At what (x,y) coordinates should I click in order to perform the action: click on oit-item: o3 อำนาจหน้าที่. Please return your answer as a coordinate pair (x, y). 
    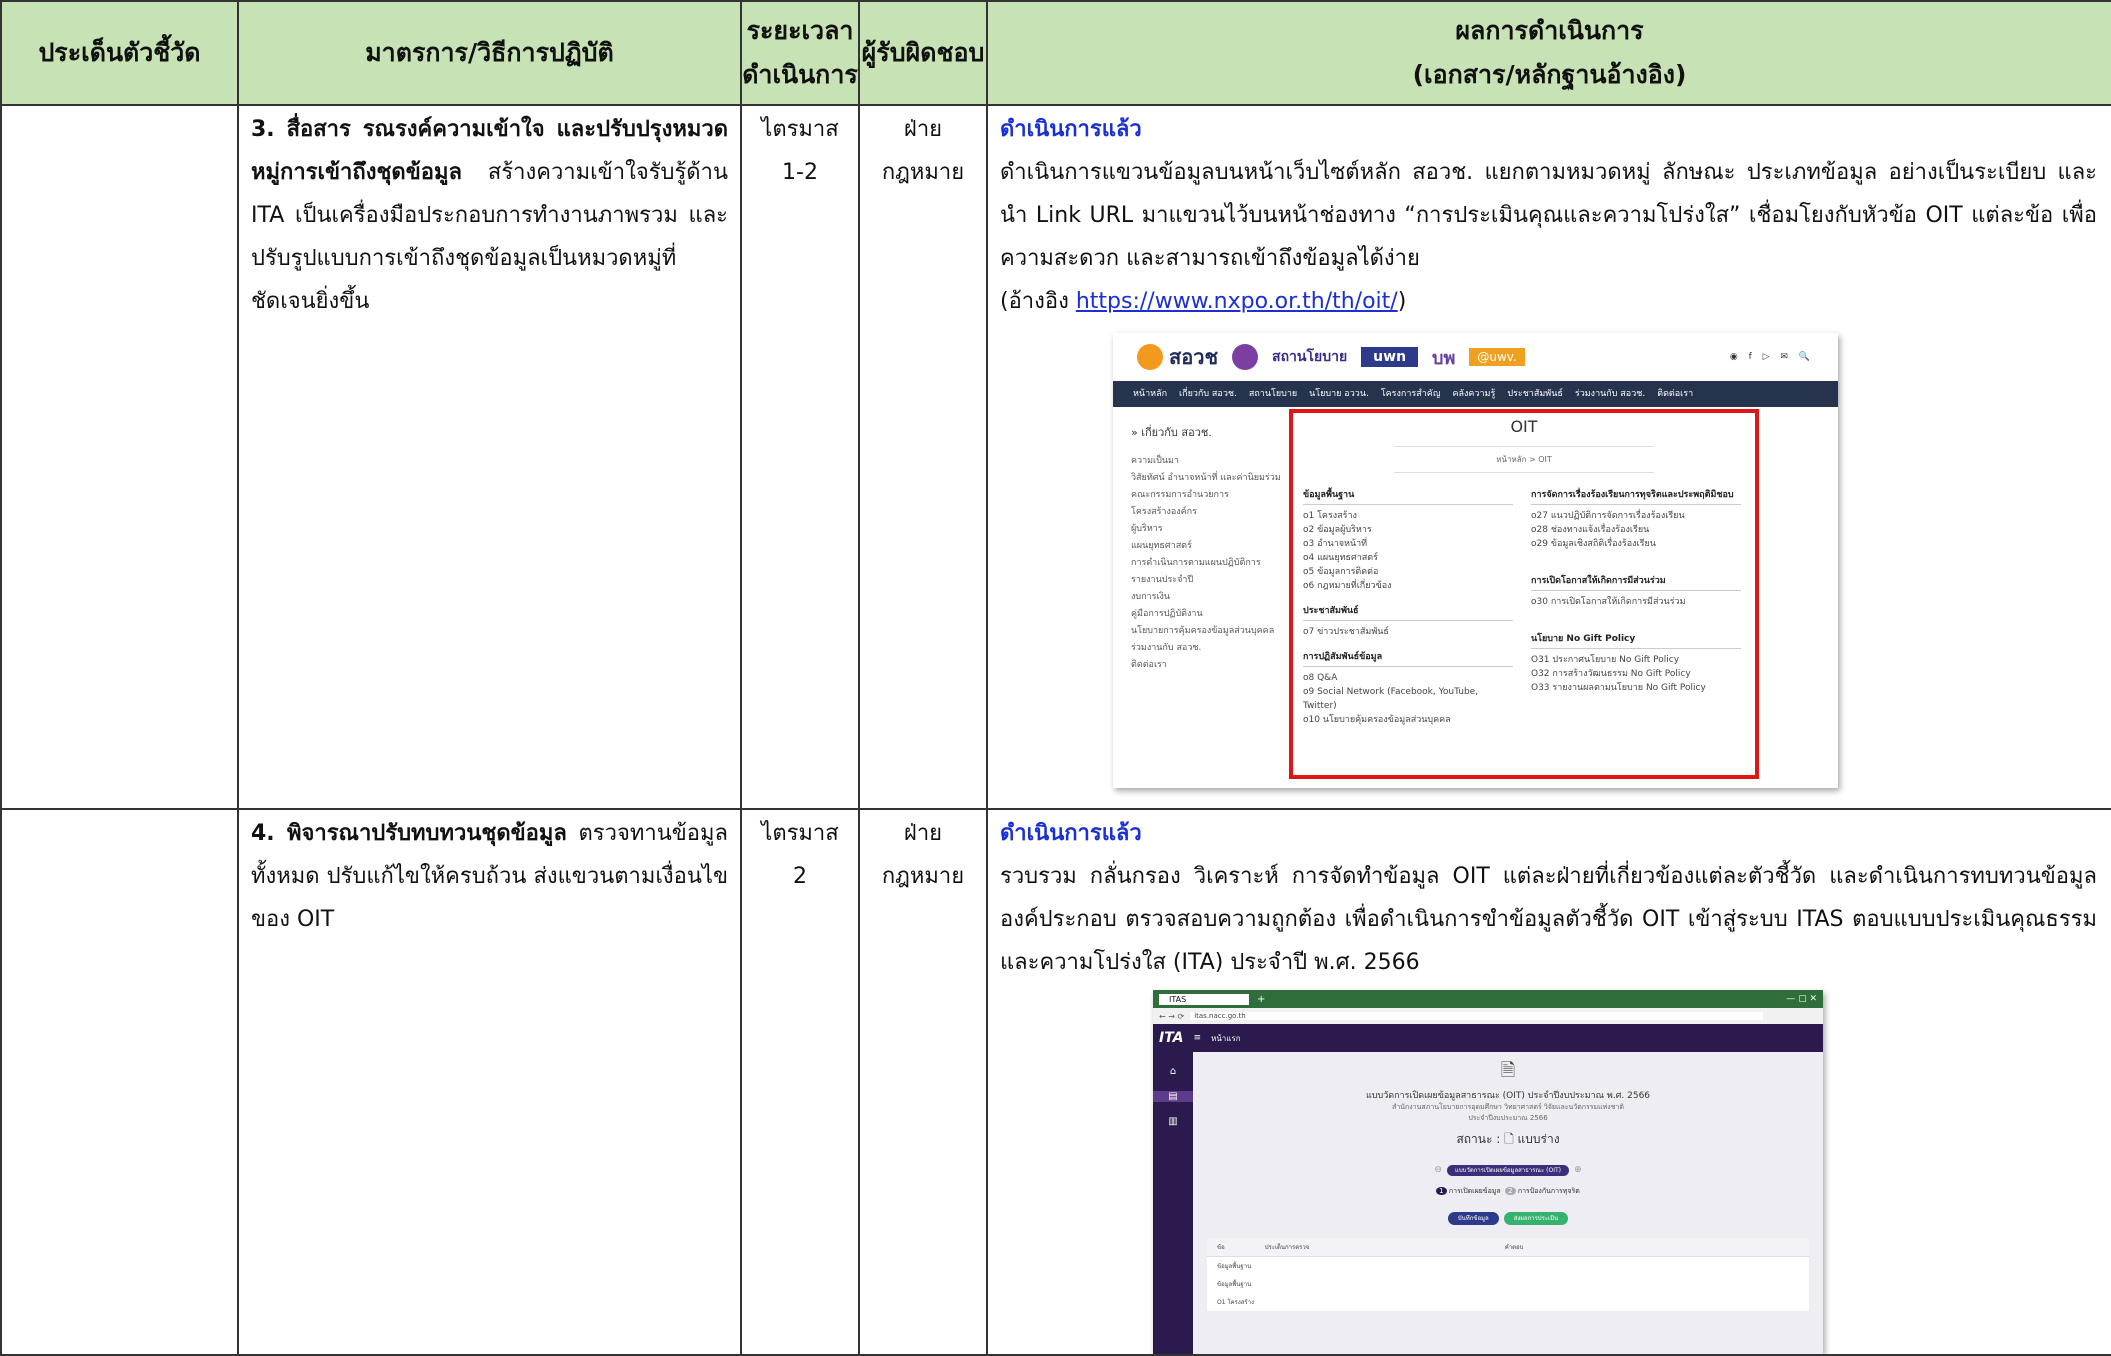
    Looking at the image, I should click on (1408, 544).